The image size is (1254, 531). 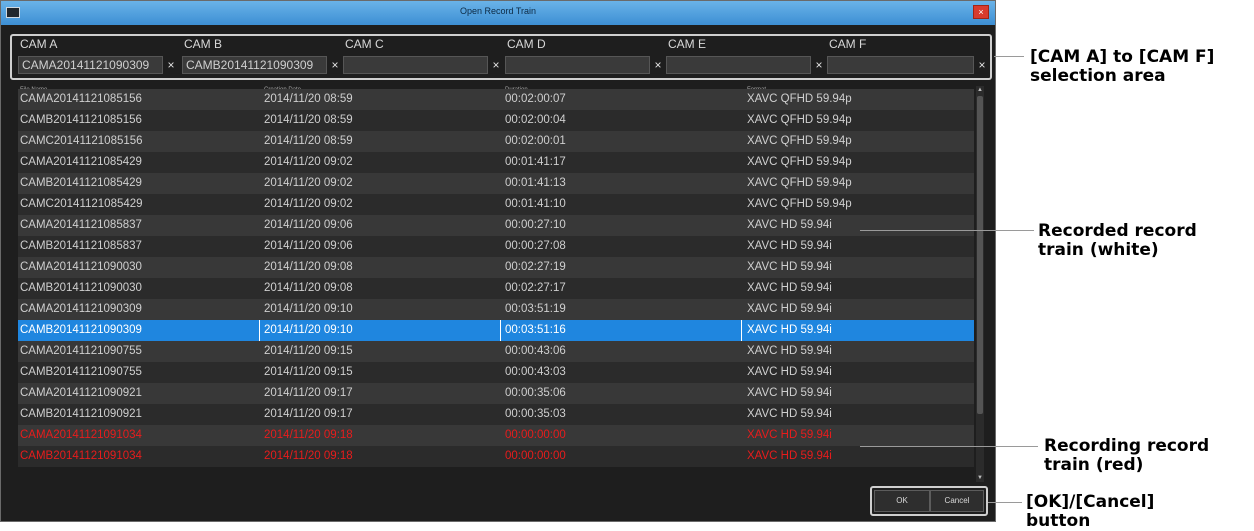 I want to click on creation-date-cell: 2014/11/20 09:17, so click(x=308, y=414).